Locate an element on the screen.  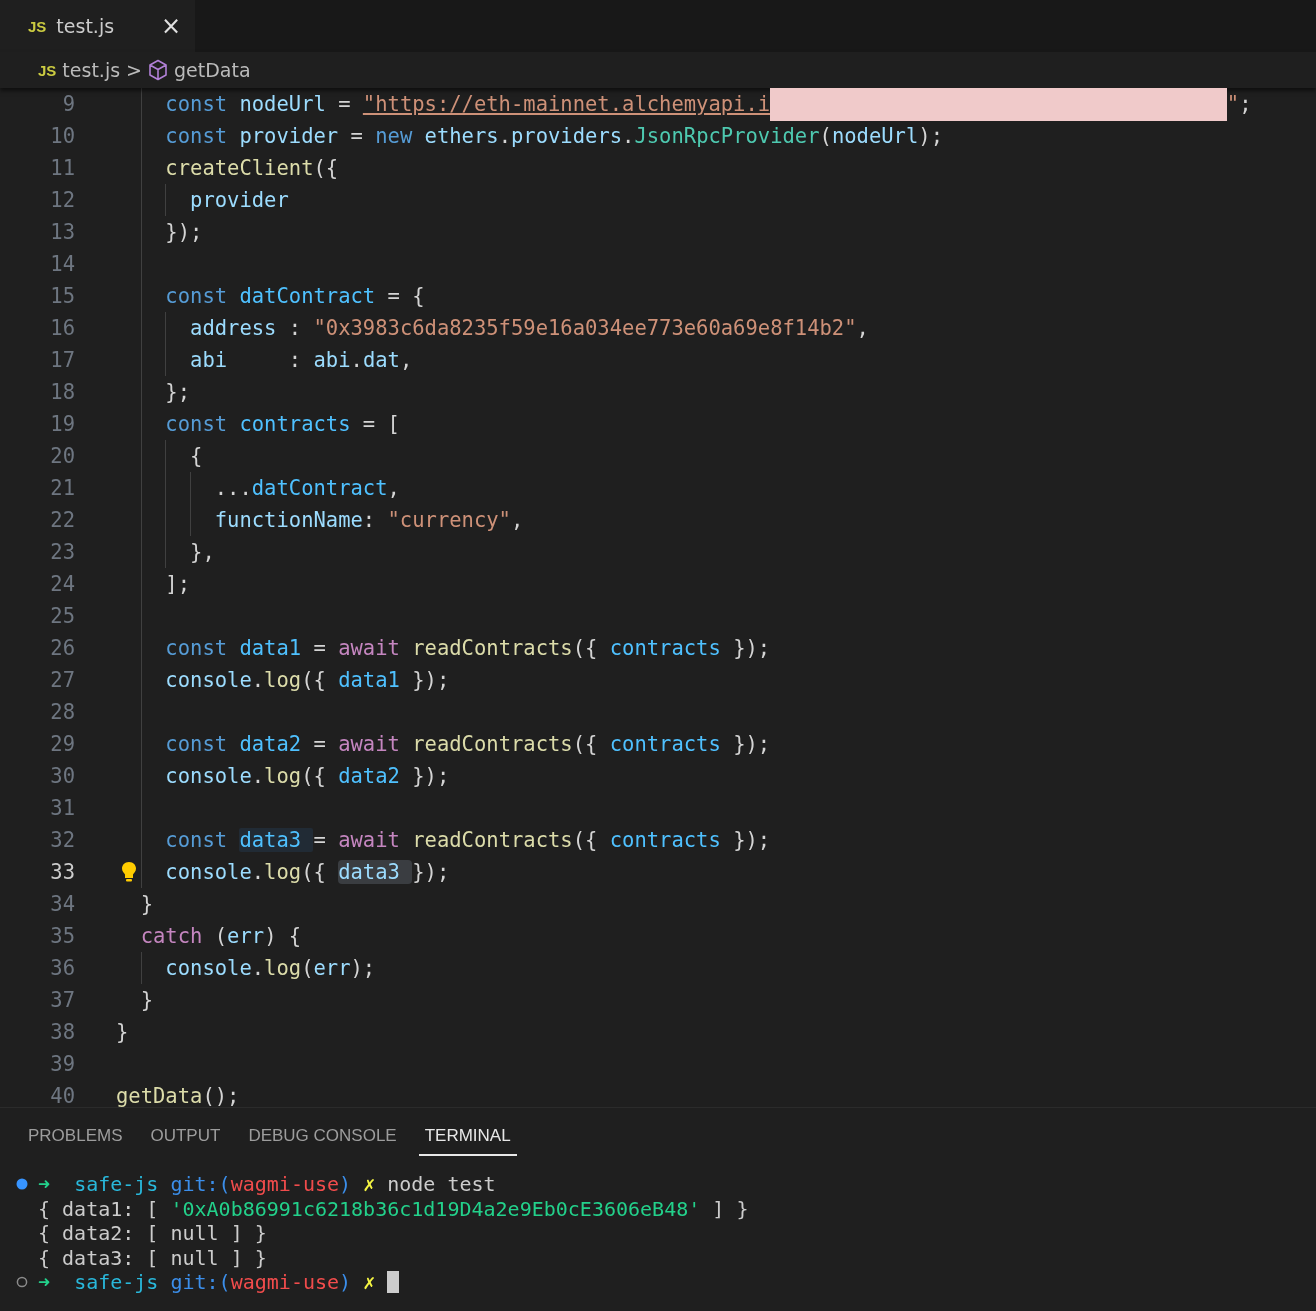
cube-icon is located at coordinates (158, 70).